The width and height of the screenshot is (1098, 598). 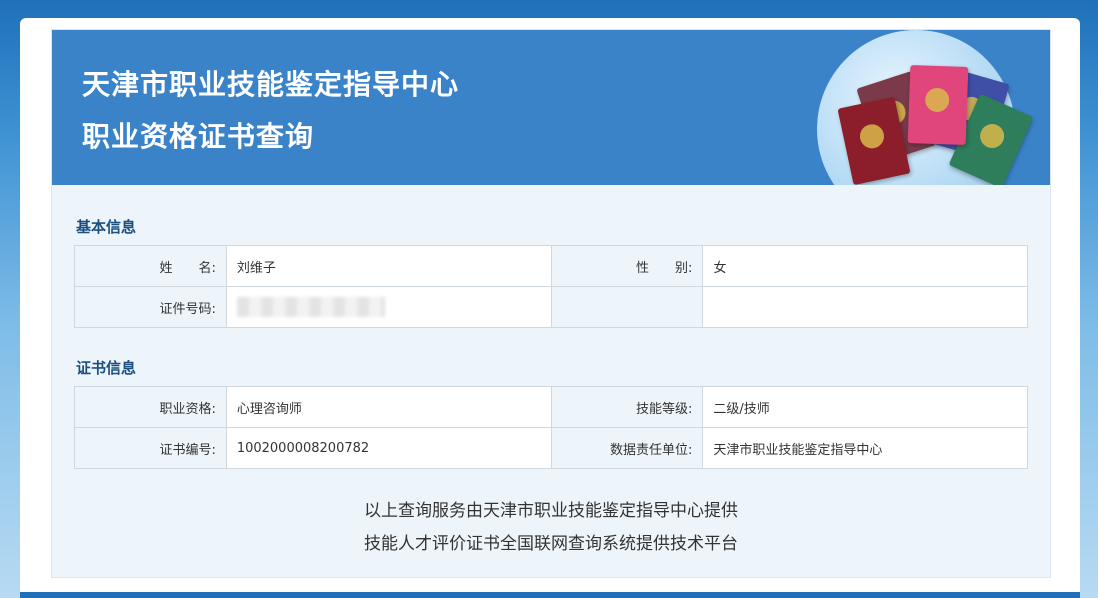 What do you see at coordinates (388, 407) in the screenshot?
I see `qualification-value: 心理咨询师` at bounding box center [388, 407].